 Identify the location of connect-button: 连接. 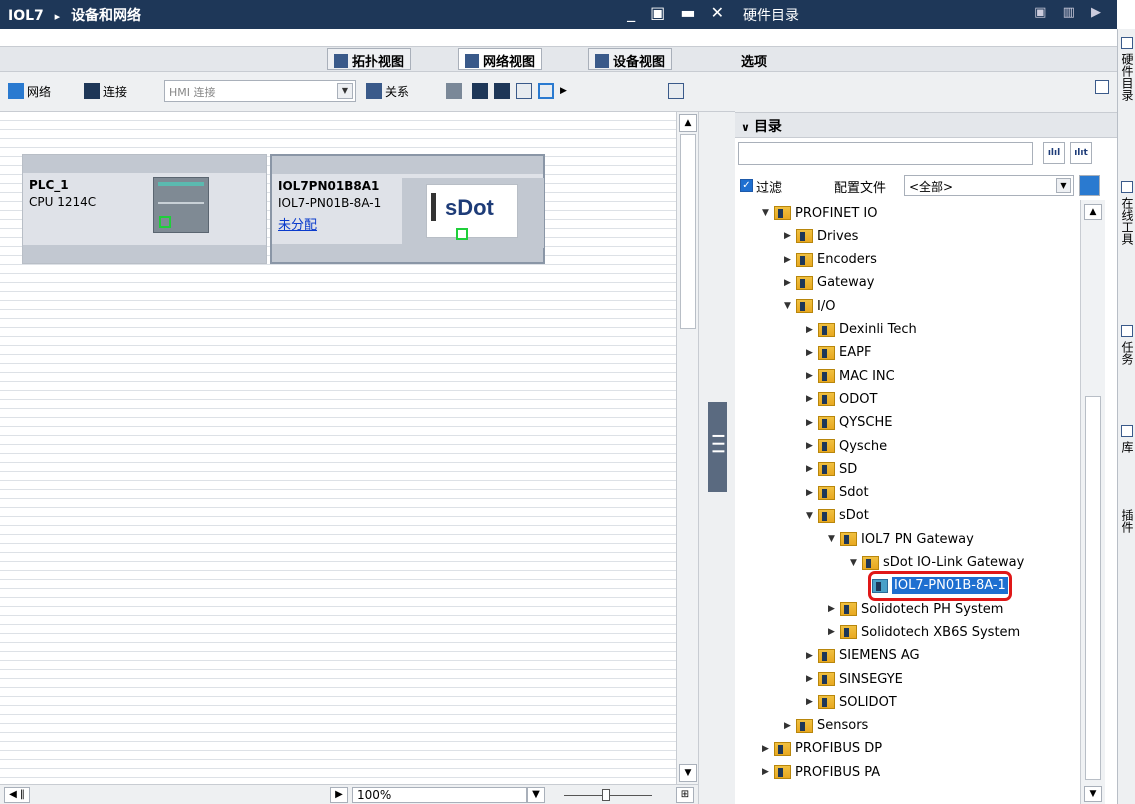
(105, 91).